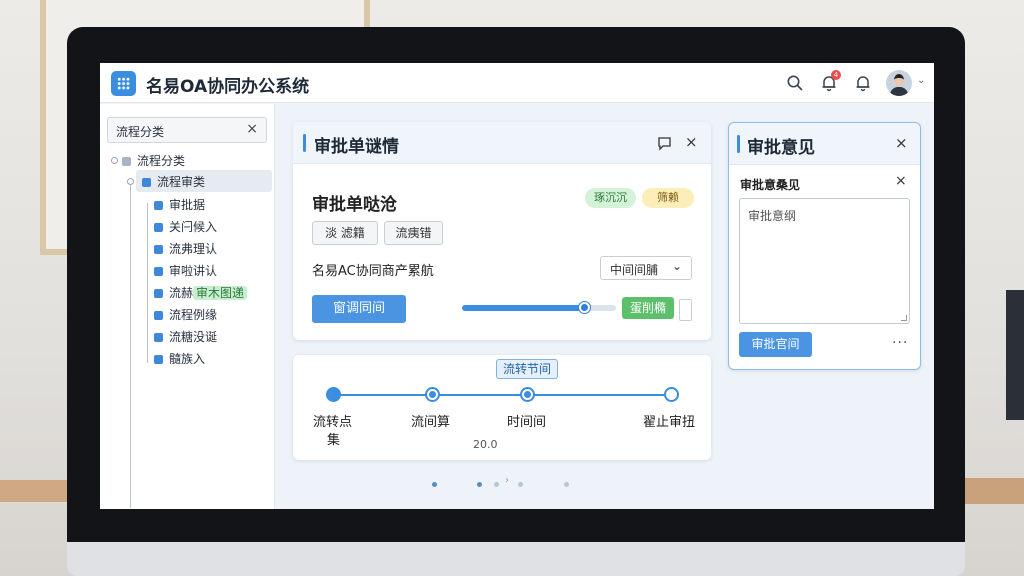 This screenshot has height=576, width=1024. Describe the element at coordinates (187, 205) in the screenshot. I see `tree-node-label: 审批据` at that location.